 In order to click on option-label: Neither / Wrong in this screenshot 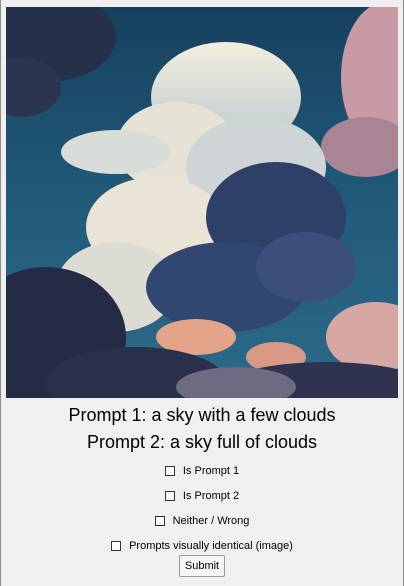, I will do `click(211, 520)`.